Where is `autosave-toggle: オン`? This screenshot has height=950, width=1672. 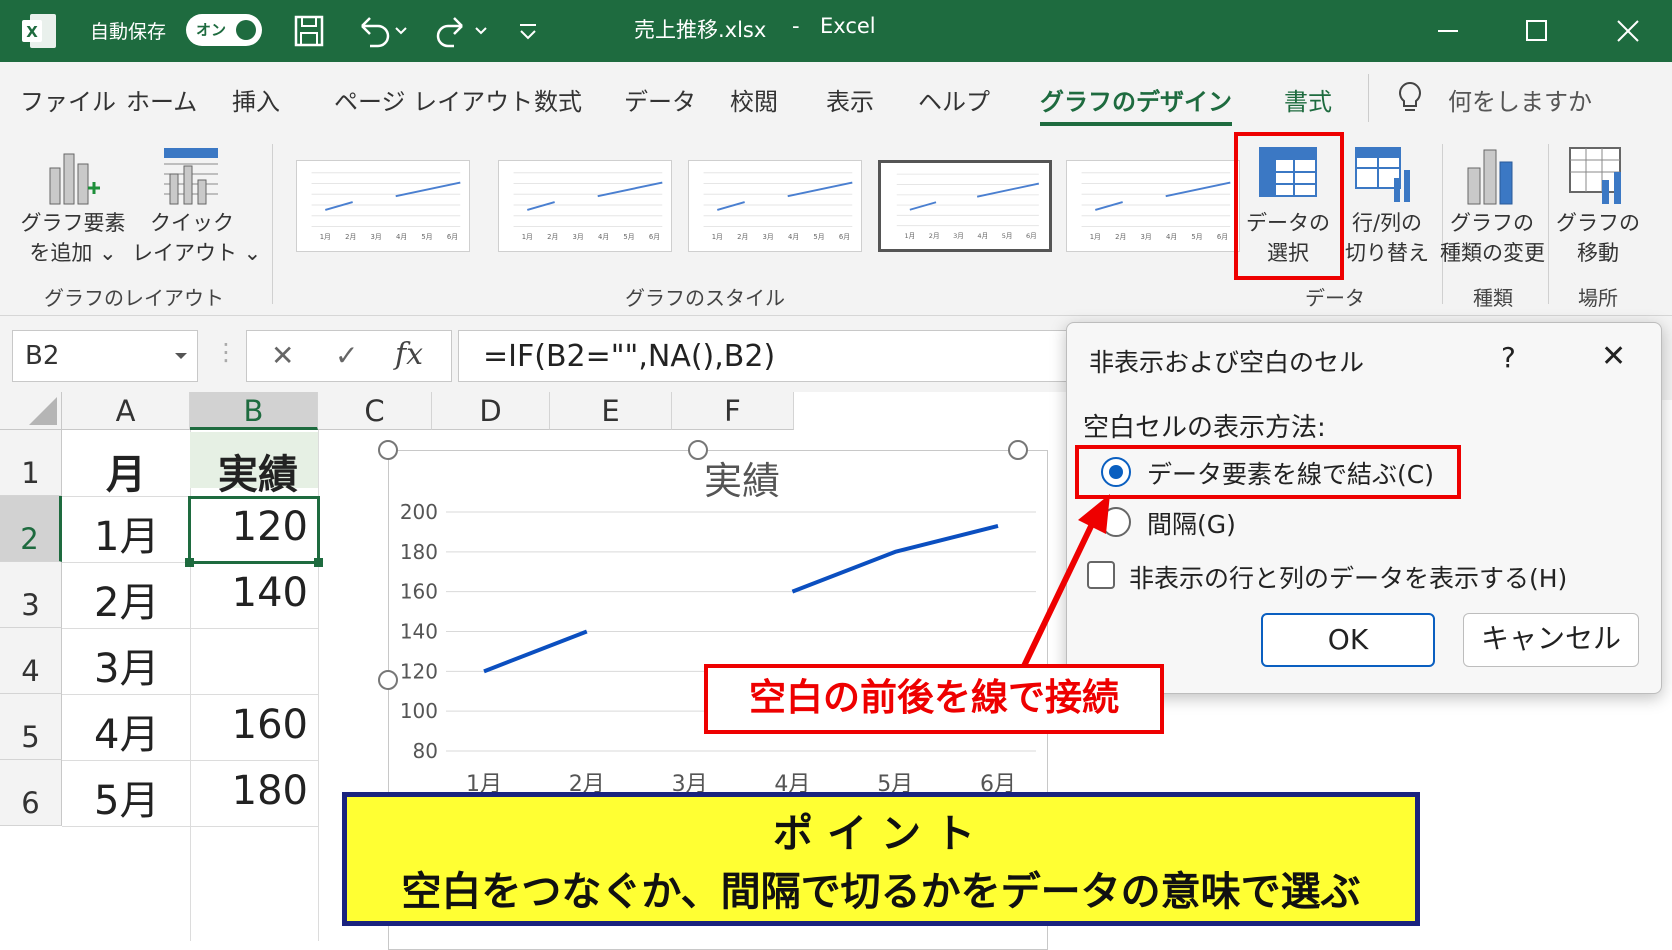
autosave-toggle: オン is located at coordinates (224, 30).